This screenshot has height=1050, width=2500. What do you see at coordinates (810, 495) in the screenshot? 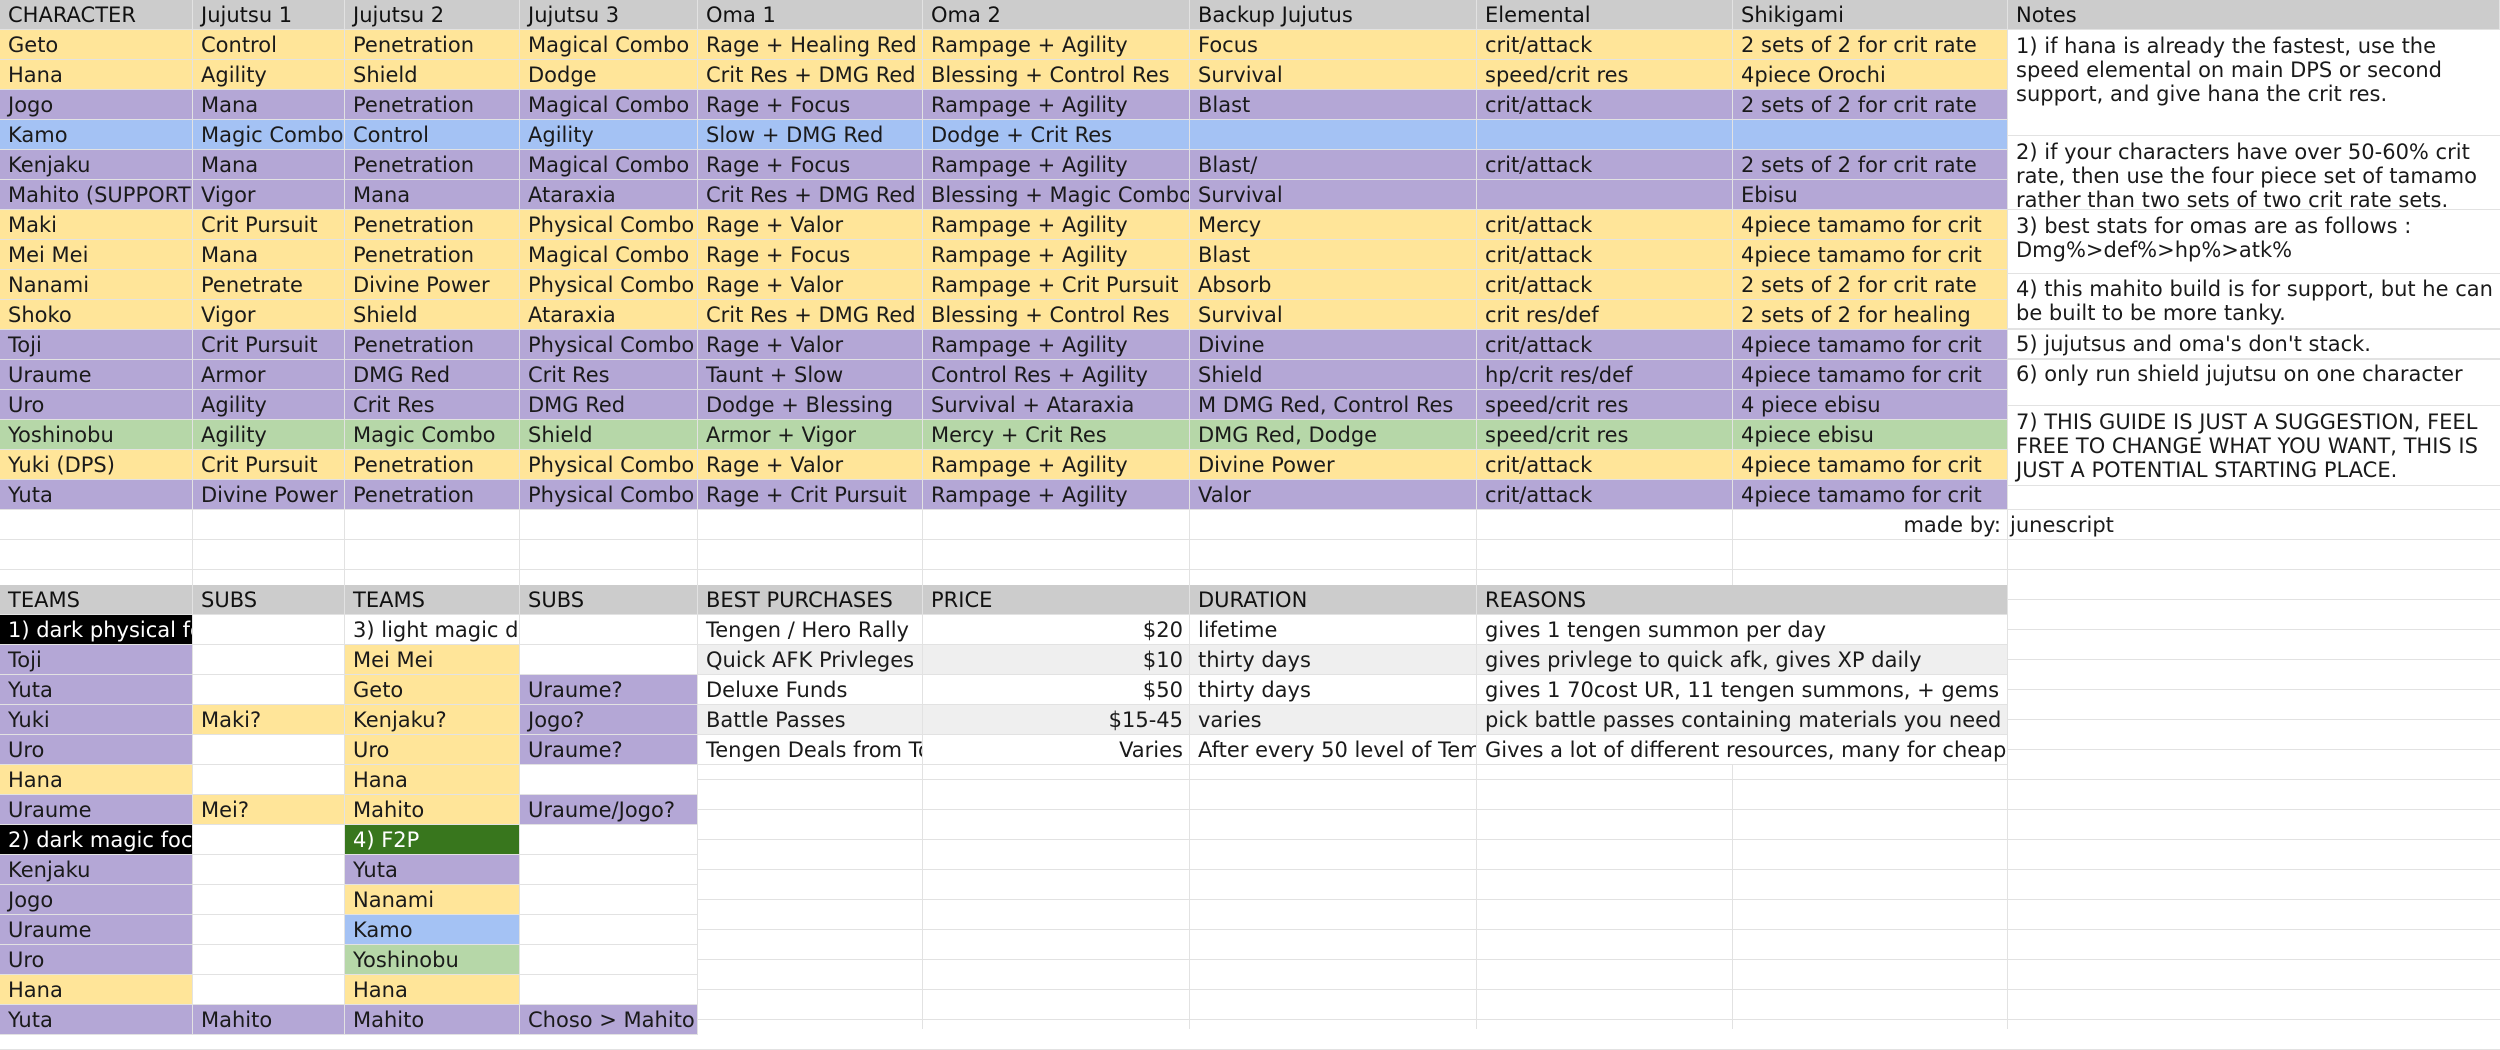
I see `build-cell: Rage + Crit Pursuit` at bounding box center [810, 495].